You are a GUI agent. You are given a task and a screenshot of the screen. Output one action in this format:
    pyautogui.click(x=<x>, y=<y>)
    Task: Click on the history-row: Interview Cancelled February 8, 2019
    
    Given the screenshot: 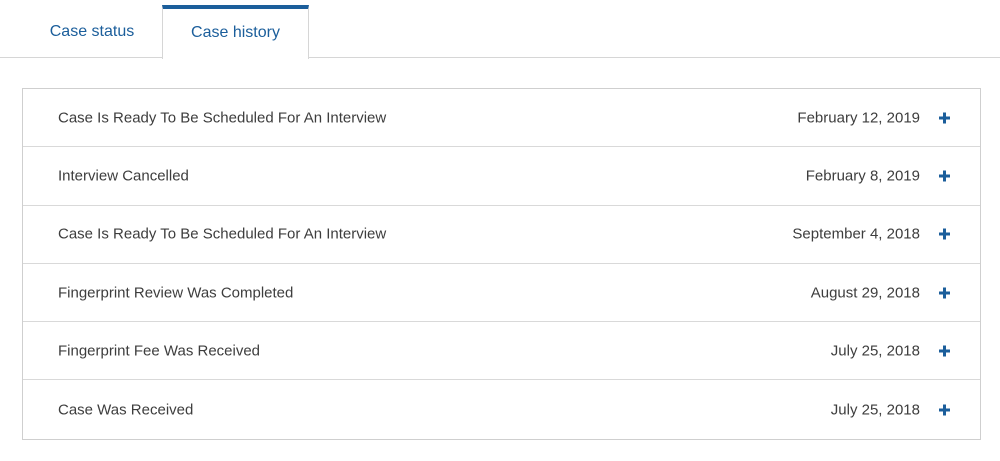 What is the action you would take?
    pyautogui.click(x=501, y=176)
    